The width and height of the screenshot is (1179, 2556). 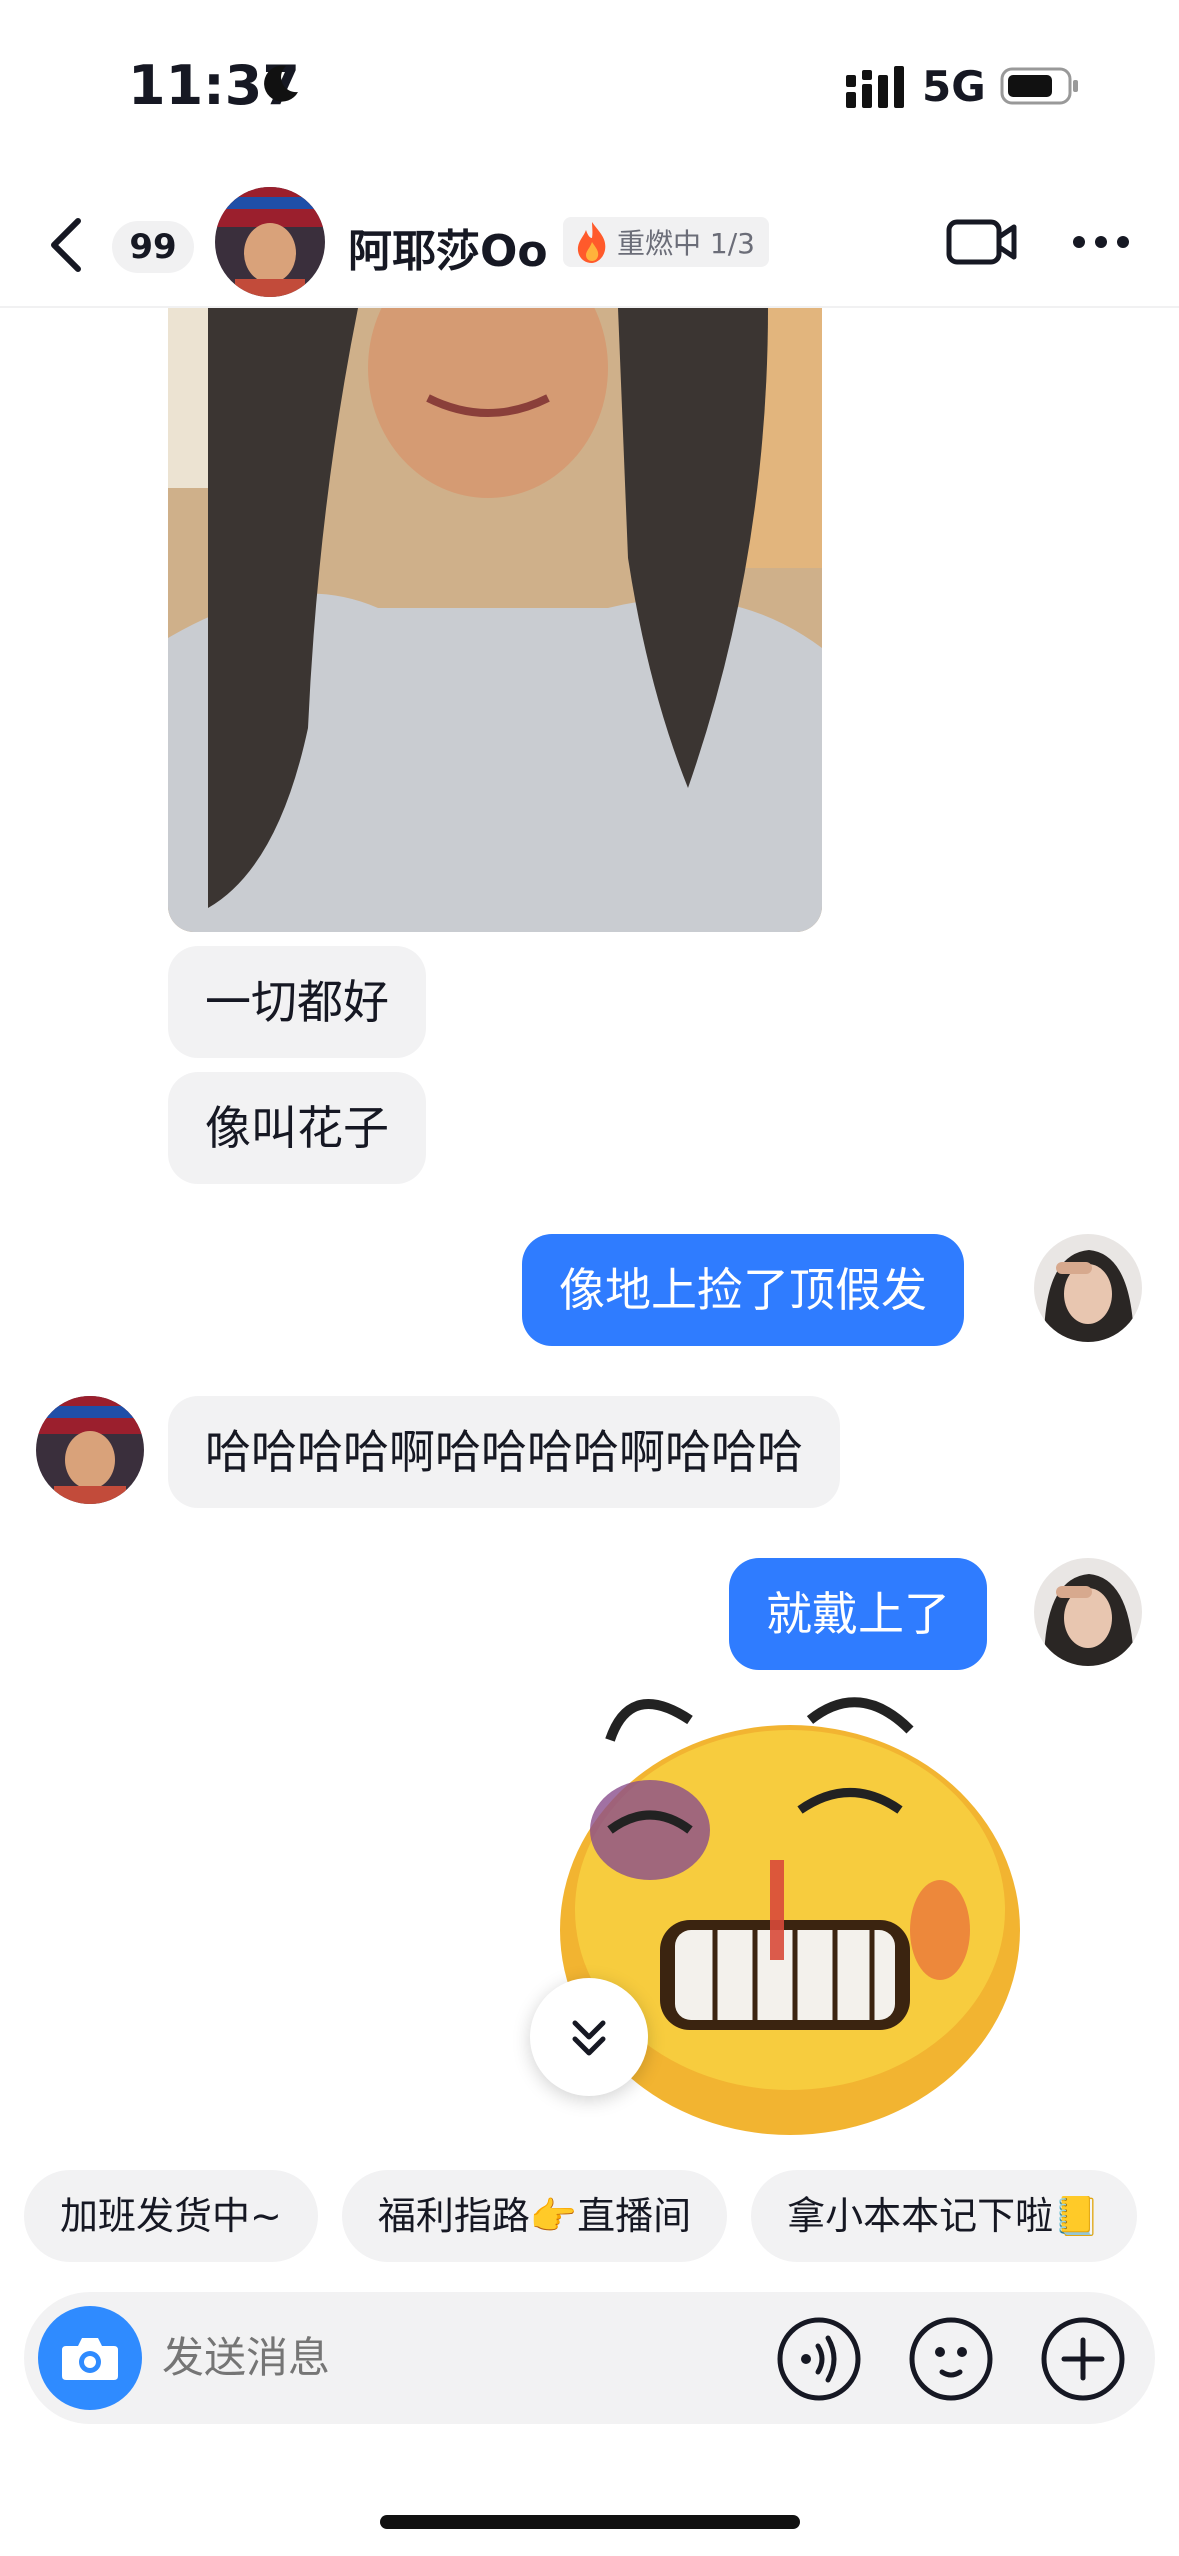 I want to click on status-bar: 11:37 5G, so click(x=589, y=87).